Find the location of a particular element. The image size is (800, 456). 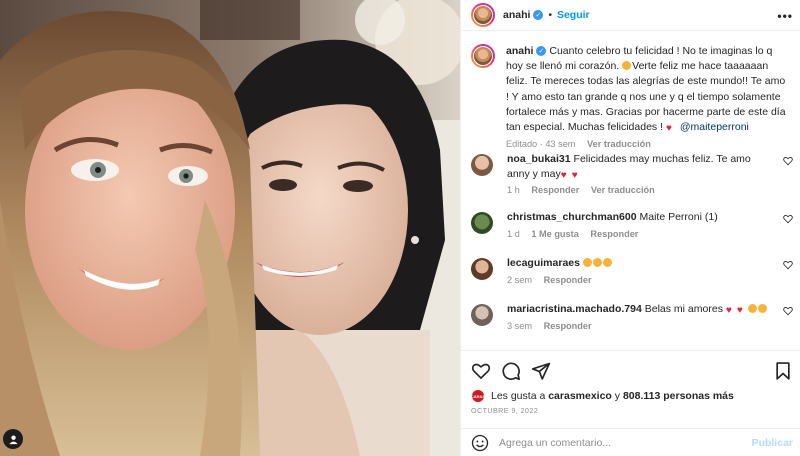

user-tag-button is located at coordinates (13, 439).